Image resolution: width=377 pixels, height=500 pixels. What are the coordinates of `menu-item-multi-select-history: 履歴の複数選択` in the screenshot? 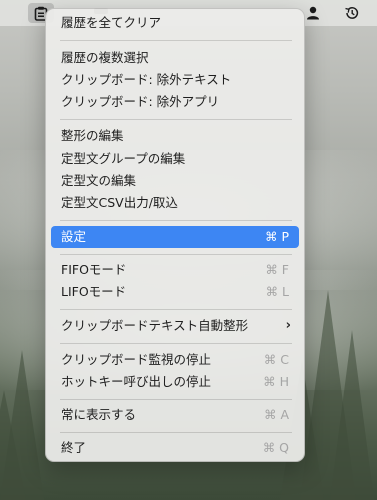 It's located at (175, 58).